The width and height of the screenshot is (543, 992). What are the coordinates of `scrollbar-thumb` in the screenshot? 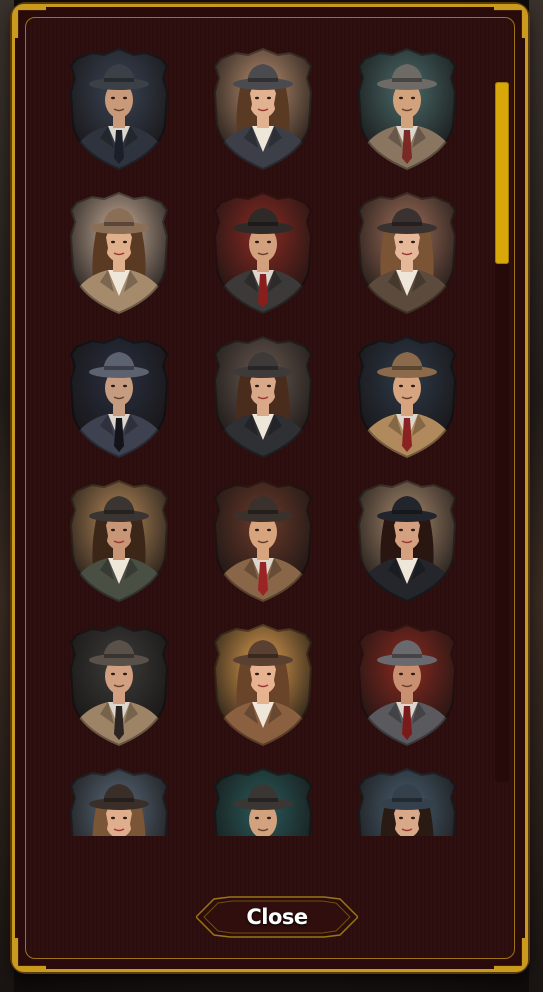 It's located at (502, 173).